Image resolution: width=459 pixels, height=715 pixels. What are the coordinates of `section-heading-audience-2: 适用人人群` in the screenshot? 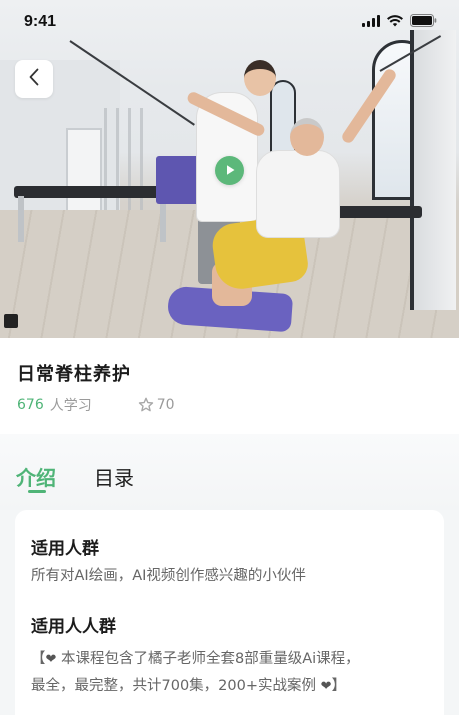 It's located at (73, 627).